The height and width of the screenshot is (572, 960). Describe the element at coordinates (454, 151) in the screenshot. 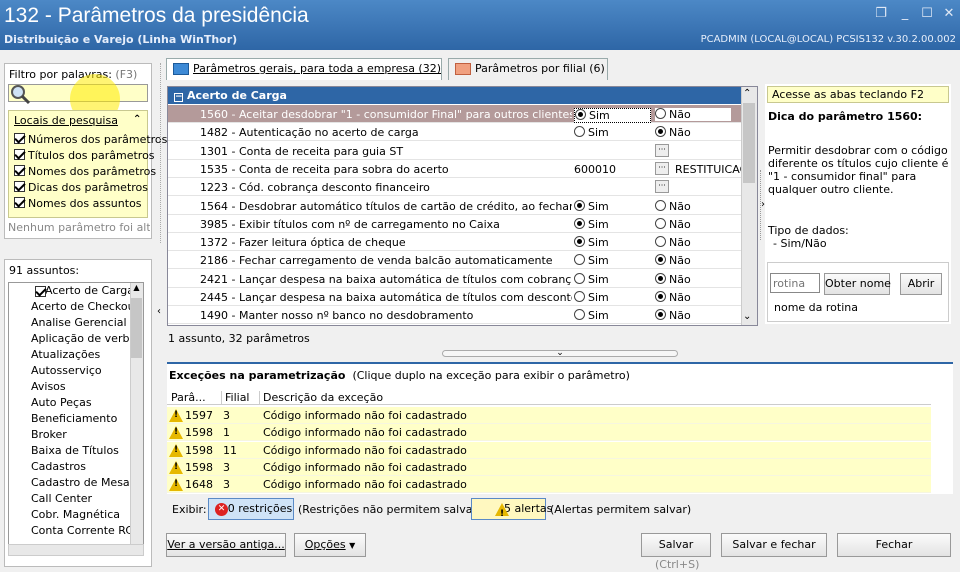

I see `parameter-row: 1301 - Conta de receita para guia ST ···` at that location.